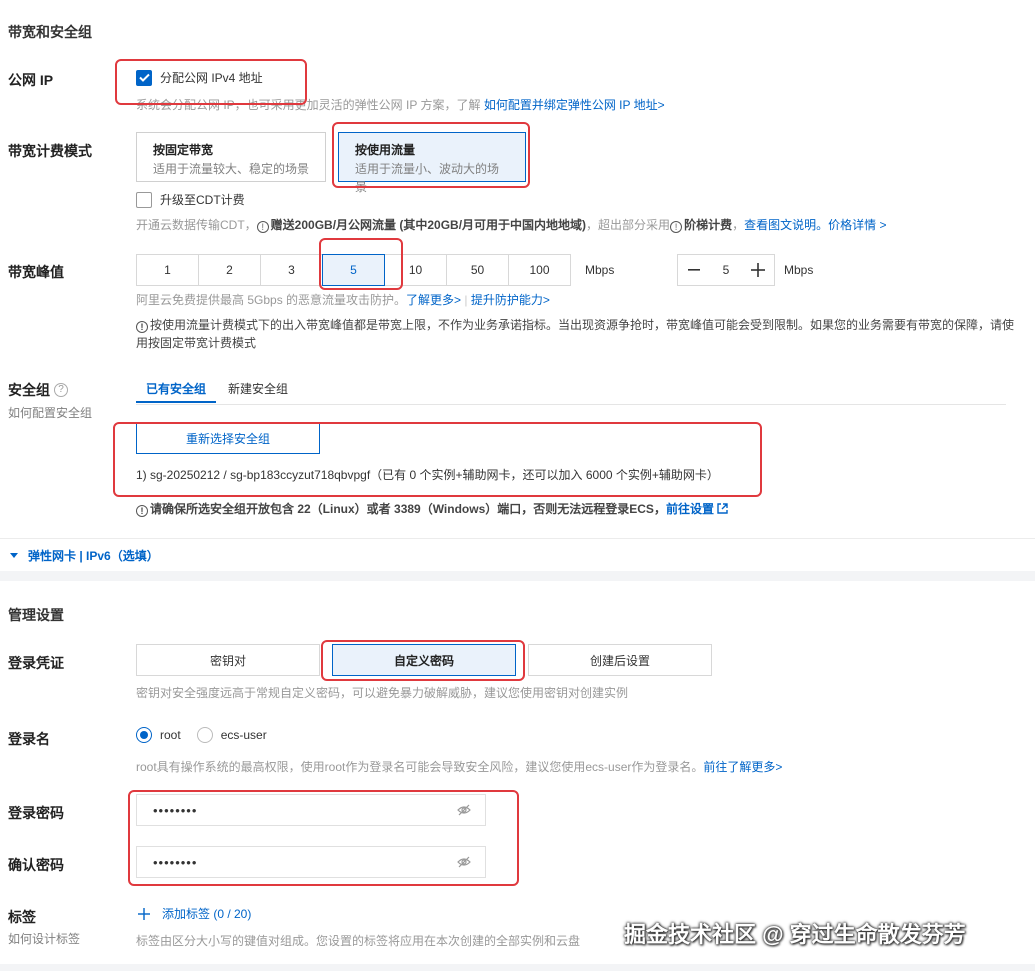 This screenshot has height=971, width=1035. I want to click on login-name-options: root ecs-user, so click(201, 735).